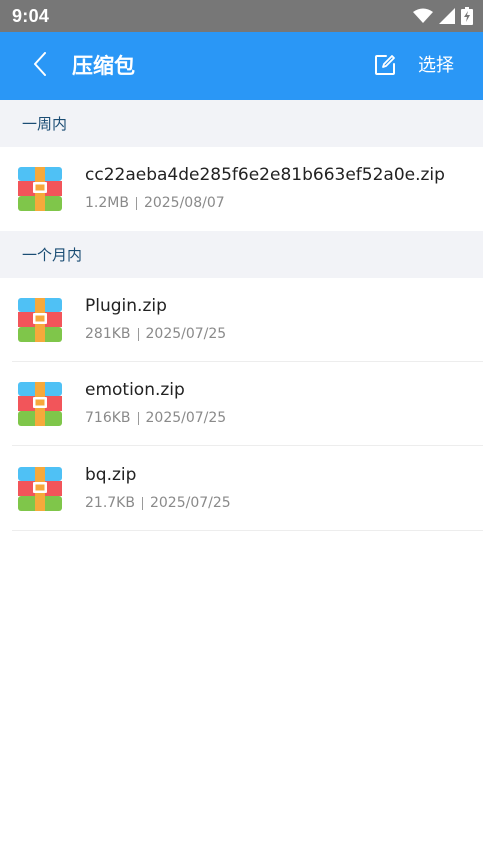 This screenshot has width=483, height=859. Describe the element at coordinates (126, 306) in the screenshot. I see `file-name: Plugin.zip` at that location.